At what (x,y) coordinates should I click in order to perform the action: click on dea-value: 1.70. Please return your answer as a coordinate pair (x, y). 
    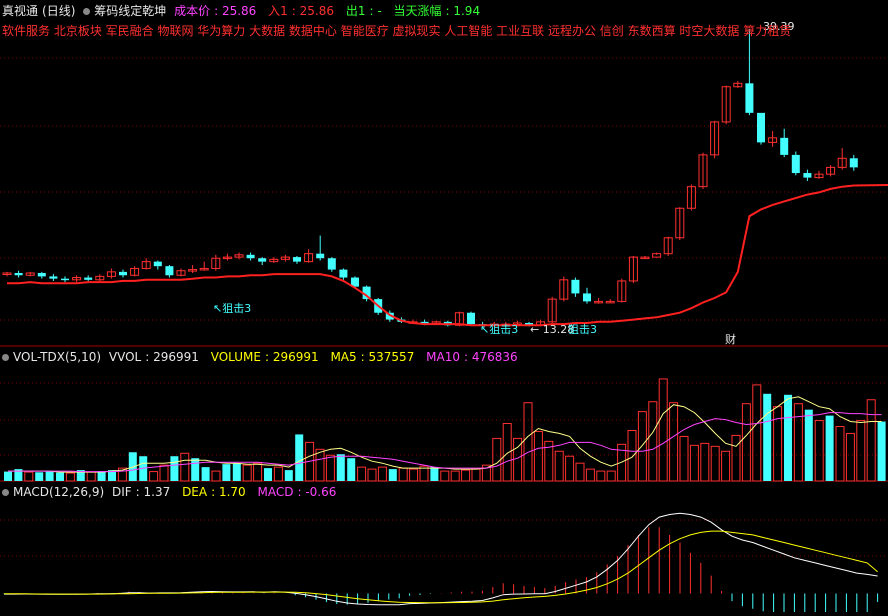
    Looking at the image, I should click on (232, 492).